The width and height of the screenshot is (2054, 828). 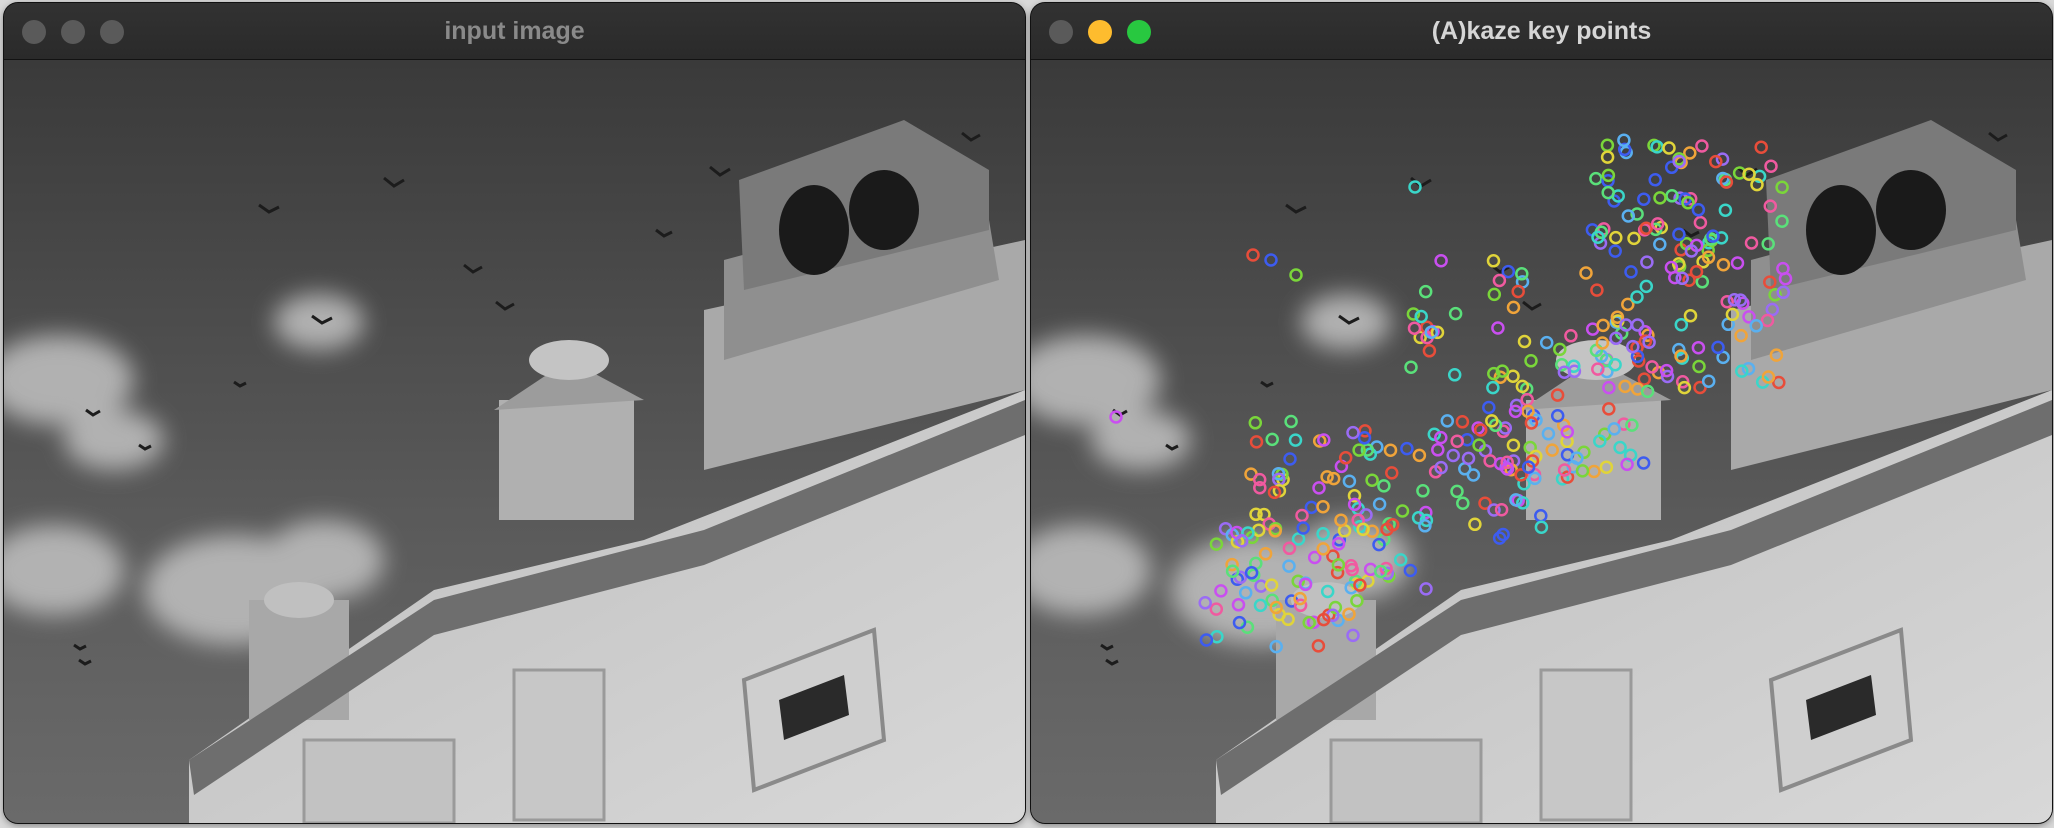 I want to click on window-titlebar: (A)kaze key points, so click(x=1541, y=31).